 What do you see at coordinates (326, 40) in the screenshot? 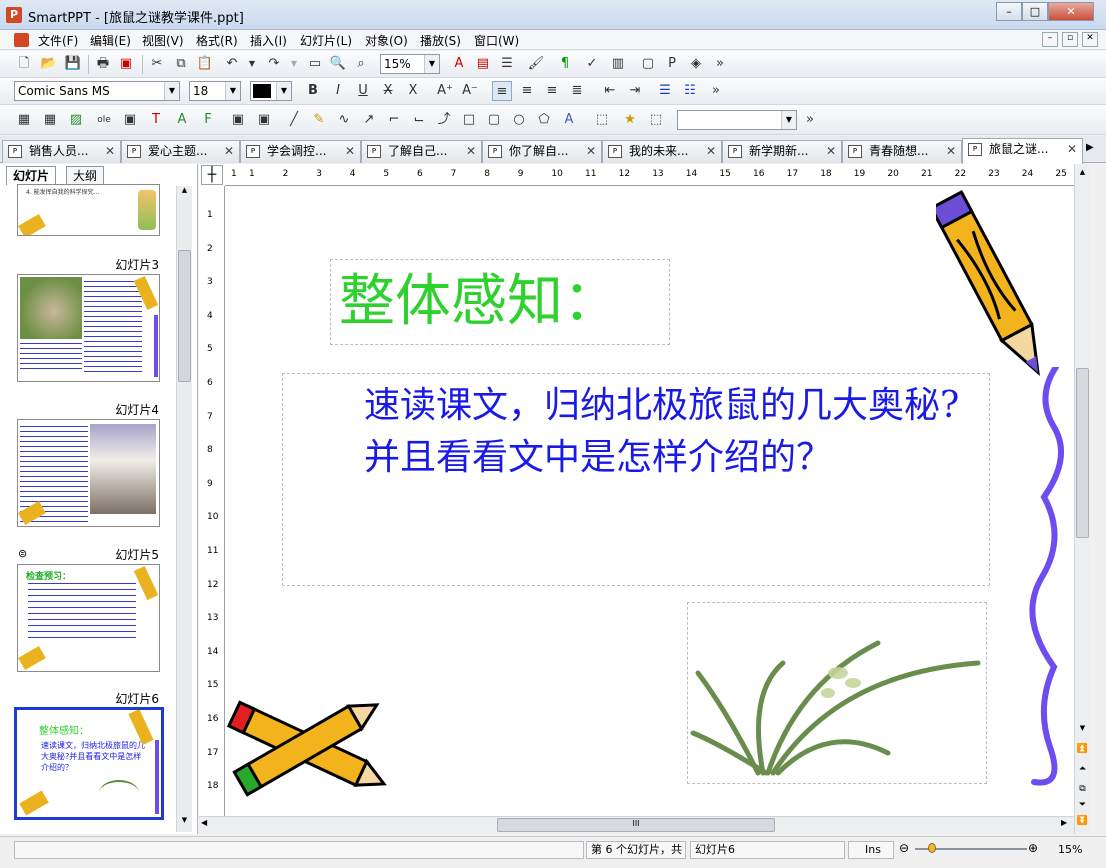
I see `menu-slide: 幻灯片(L)` at bounding box center [326, 40].